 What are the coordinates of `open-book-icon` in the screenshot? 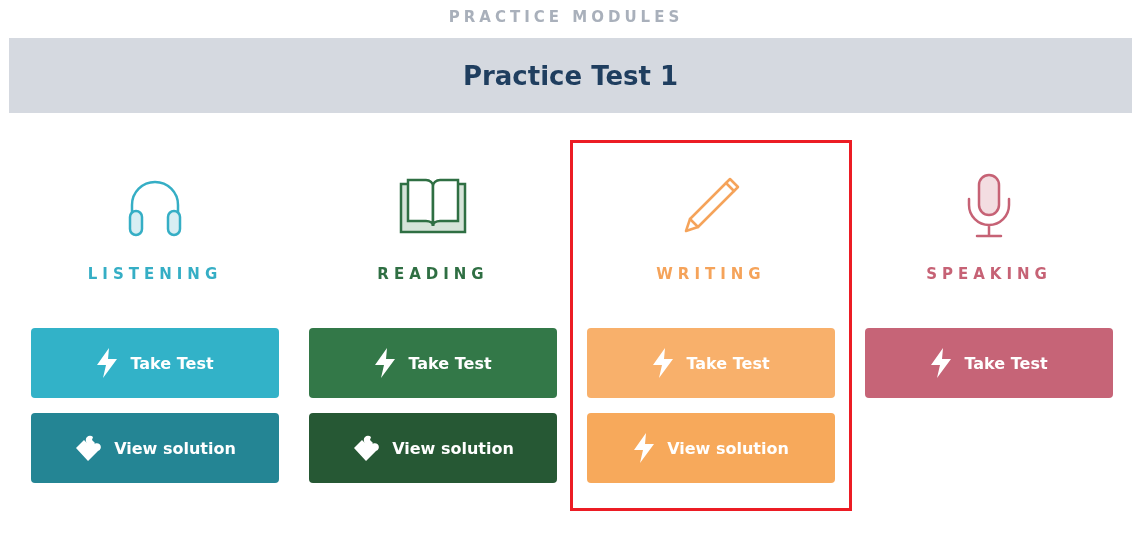 It's located at (433, 206).